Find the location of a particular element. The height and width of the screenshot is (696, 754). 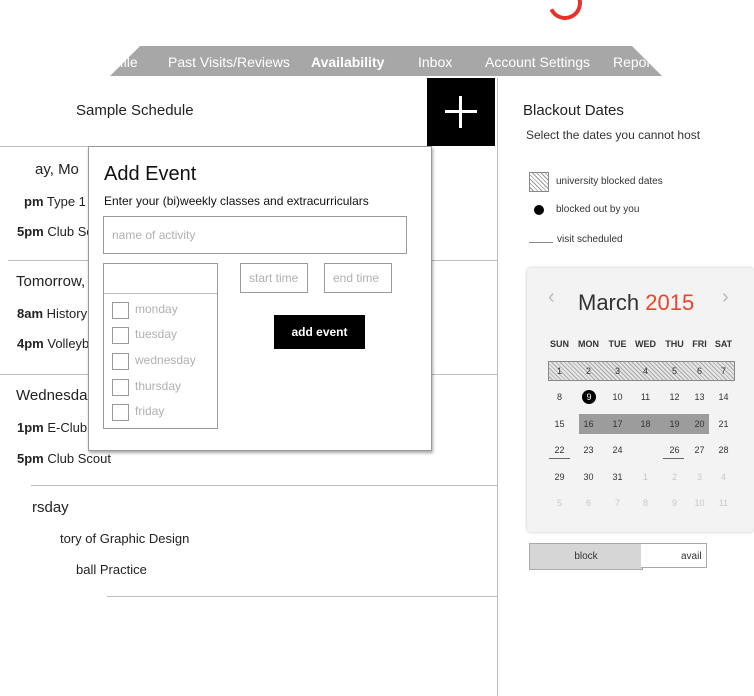

day-option-label: tuesday is located at coordinates (156, 334).